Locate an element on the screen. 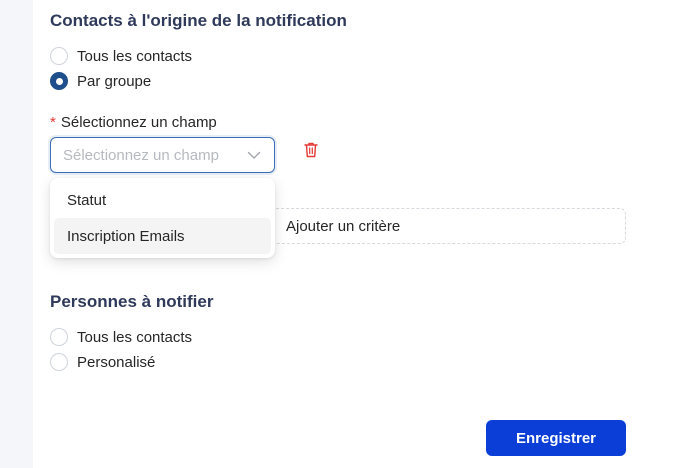 Image resolution: width=697 pixels, height=468 pixels. radio-circle-checked is located at coordinates (59, 81).